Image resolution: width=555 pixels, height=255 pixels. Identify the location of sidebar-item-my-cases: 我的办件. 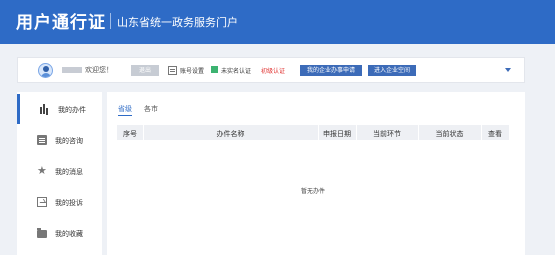
(59, 109).